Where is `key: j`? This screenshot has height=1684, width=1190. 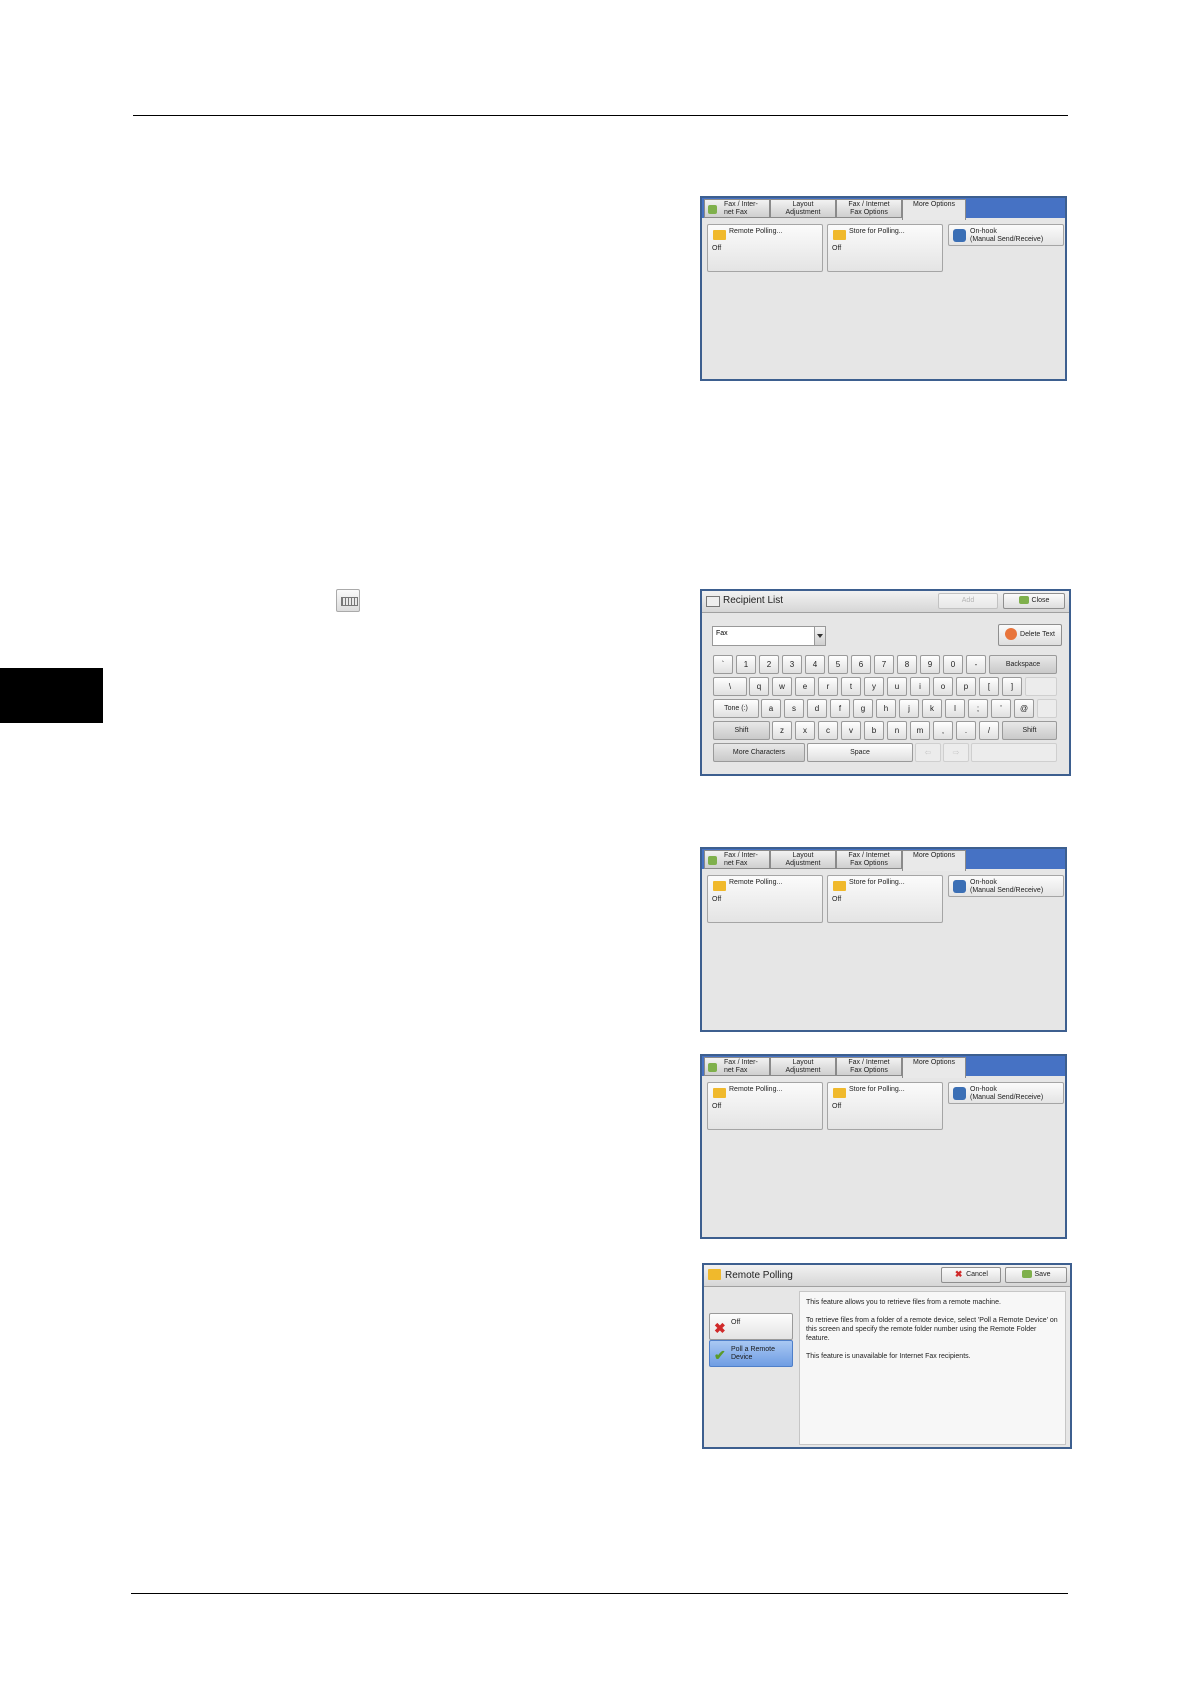
key: j is located at coordinates (909, 708).